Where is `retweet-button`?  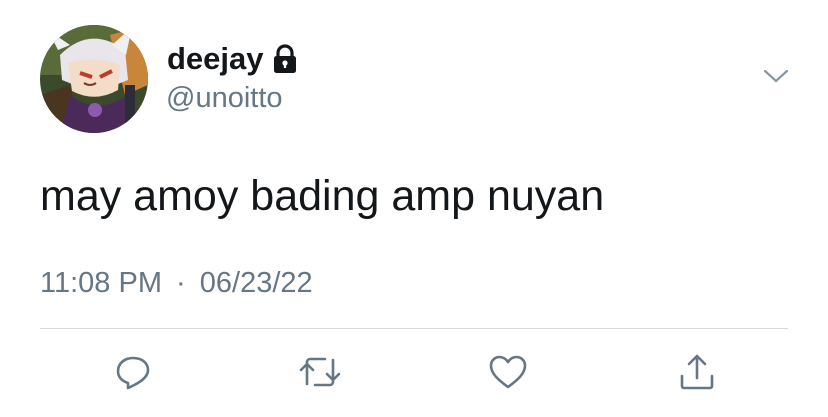
retweet-button is located at coordinates (320, 372).